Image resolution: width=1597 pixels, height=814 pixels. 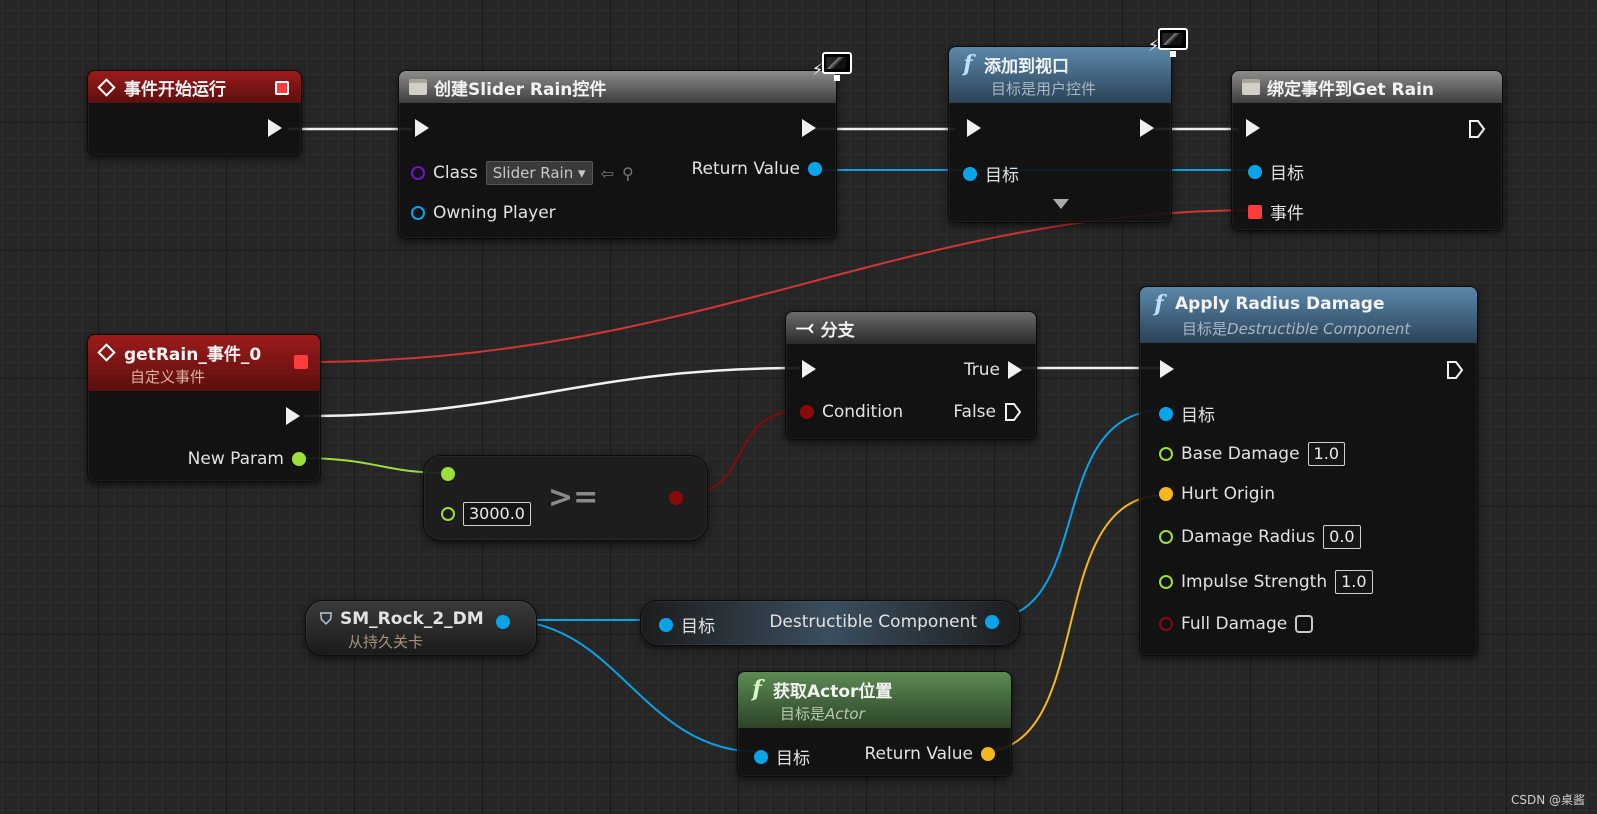 What do you see at coordinates (204, 408) in the screenshot?
I see `custom-event-node: getRain_事件_0 自定义事件 New Param` at bounding box center [204, 408].